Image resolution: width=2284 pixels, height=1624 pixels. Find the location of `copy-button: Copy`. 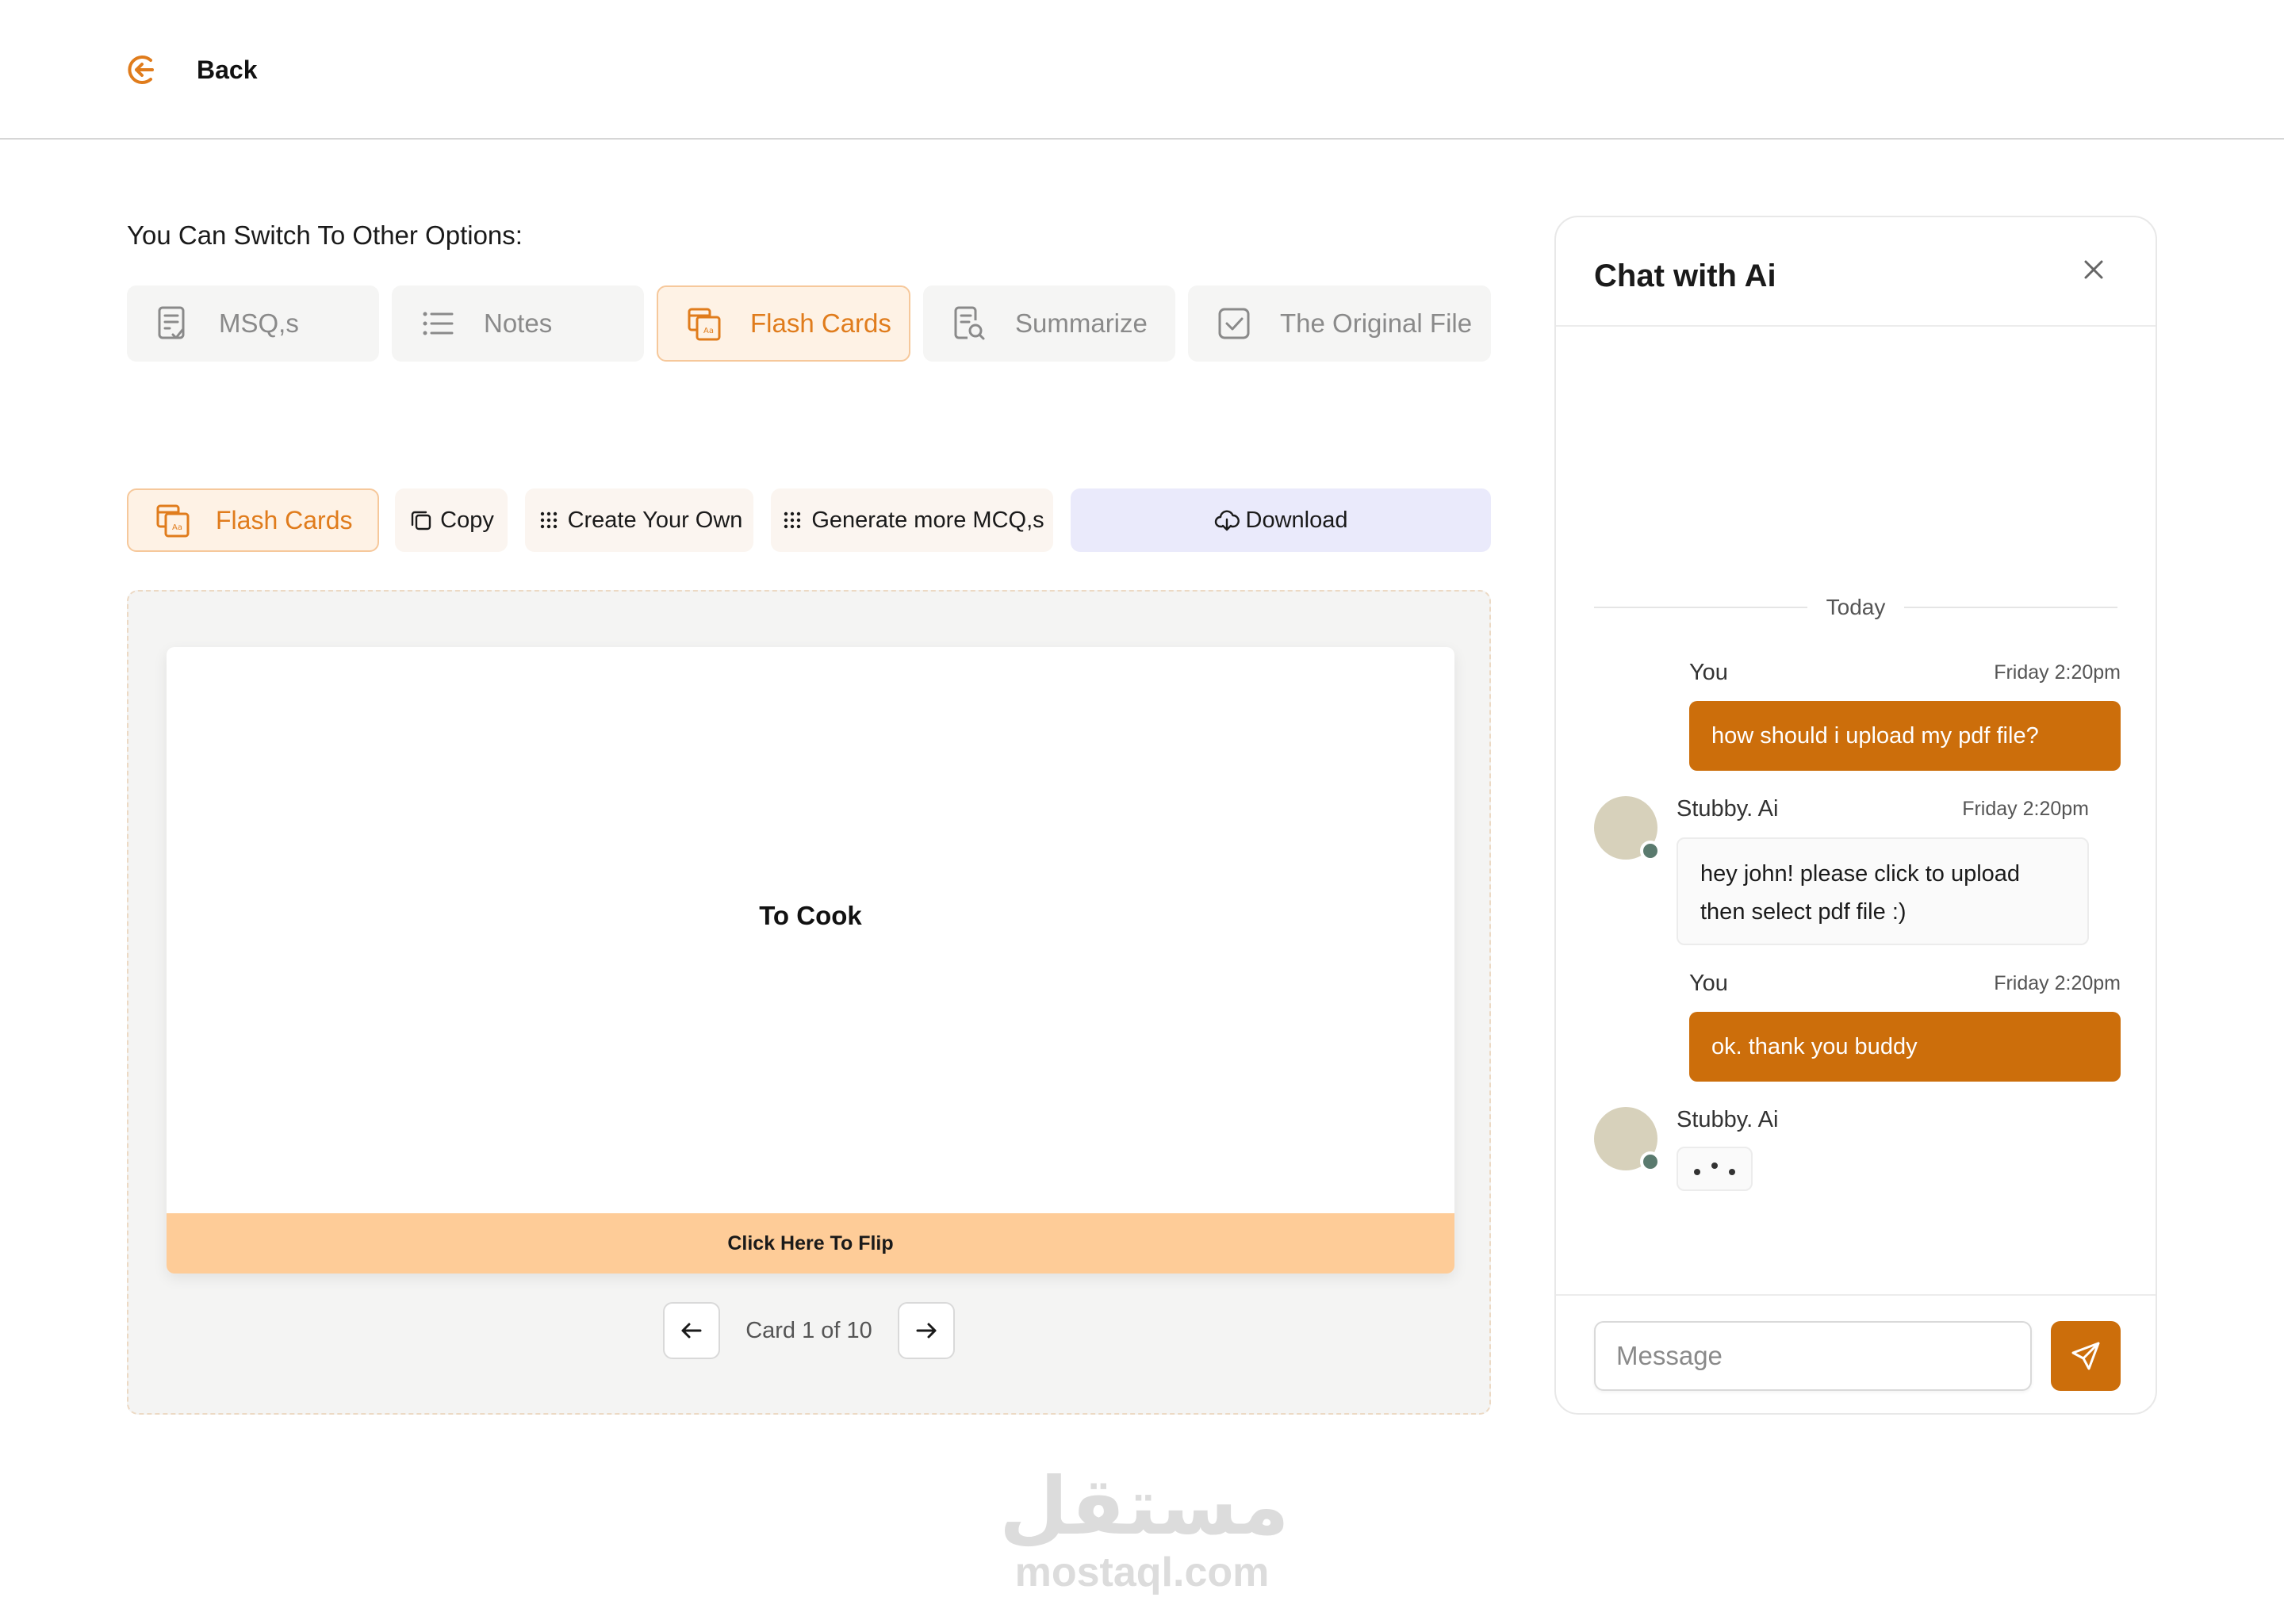

copy-button: Copy is located at coordinates (451, 520).